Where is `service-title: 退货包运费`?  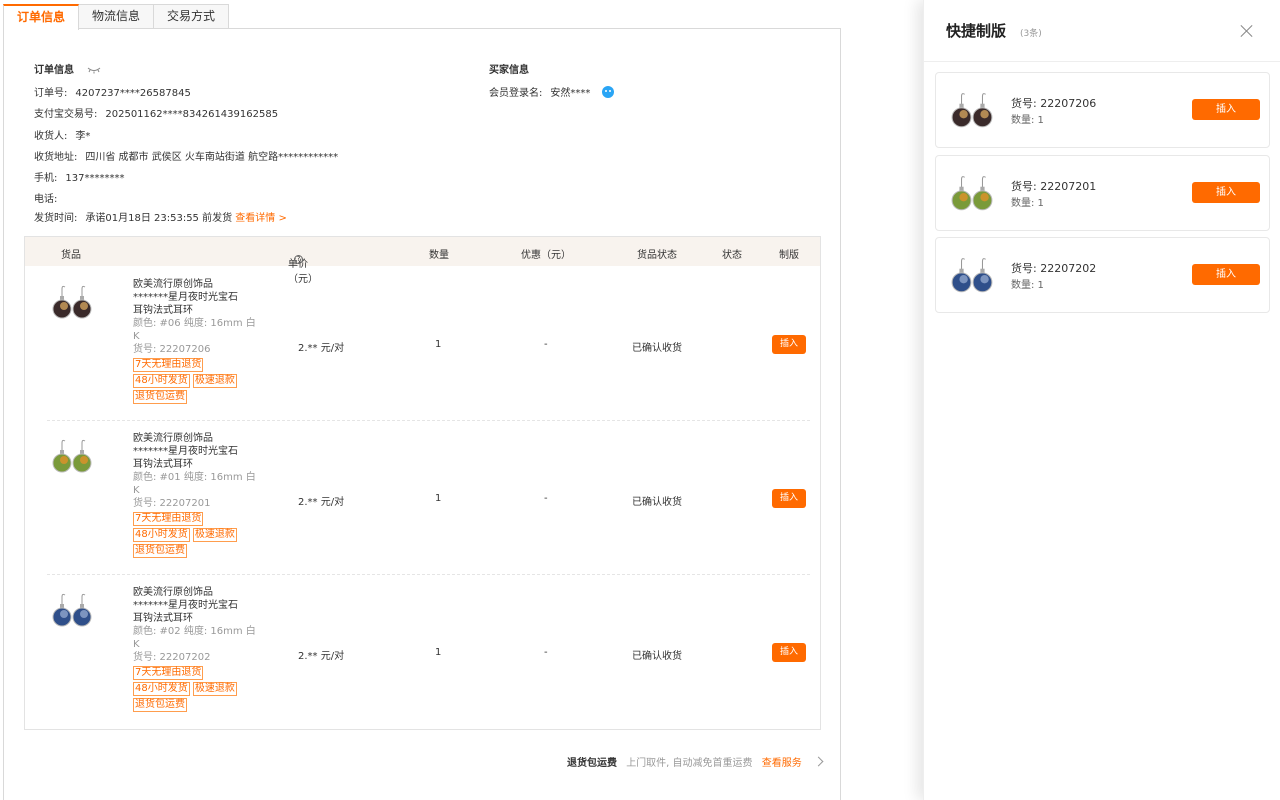
service-title: 退货包运费 is located at coordinates (592, 763).